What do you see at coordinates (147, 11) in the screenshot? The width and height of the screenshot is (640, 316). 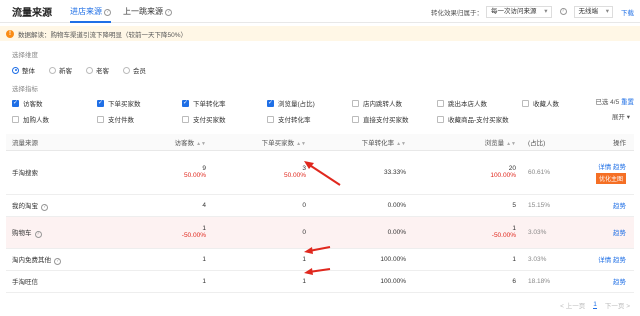 I see `tab-previous-source: 上一跳来源?` at bounding box center [147, 11].